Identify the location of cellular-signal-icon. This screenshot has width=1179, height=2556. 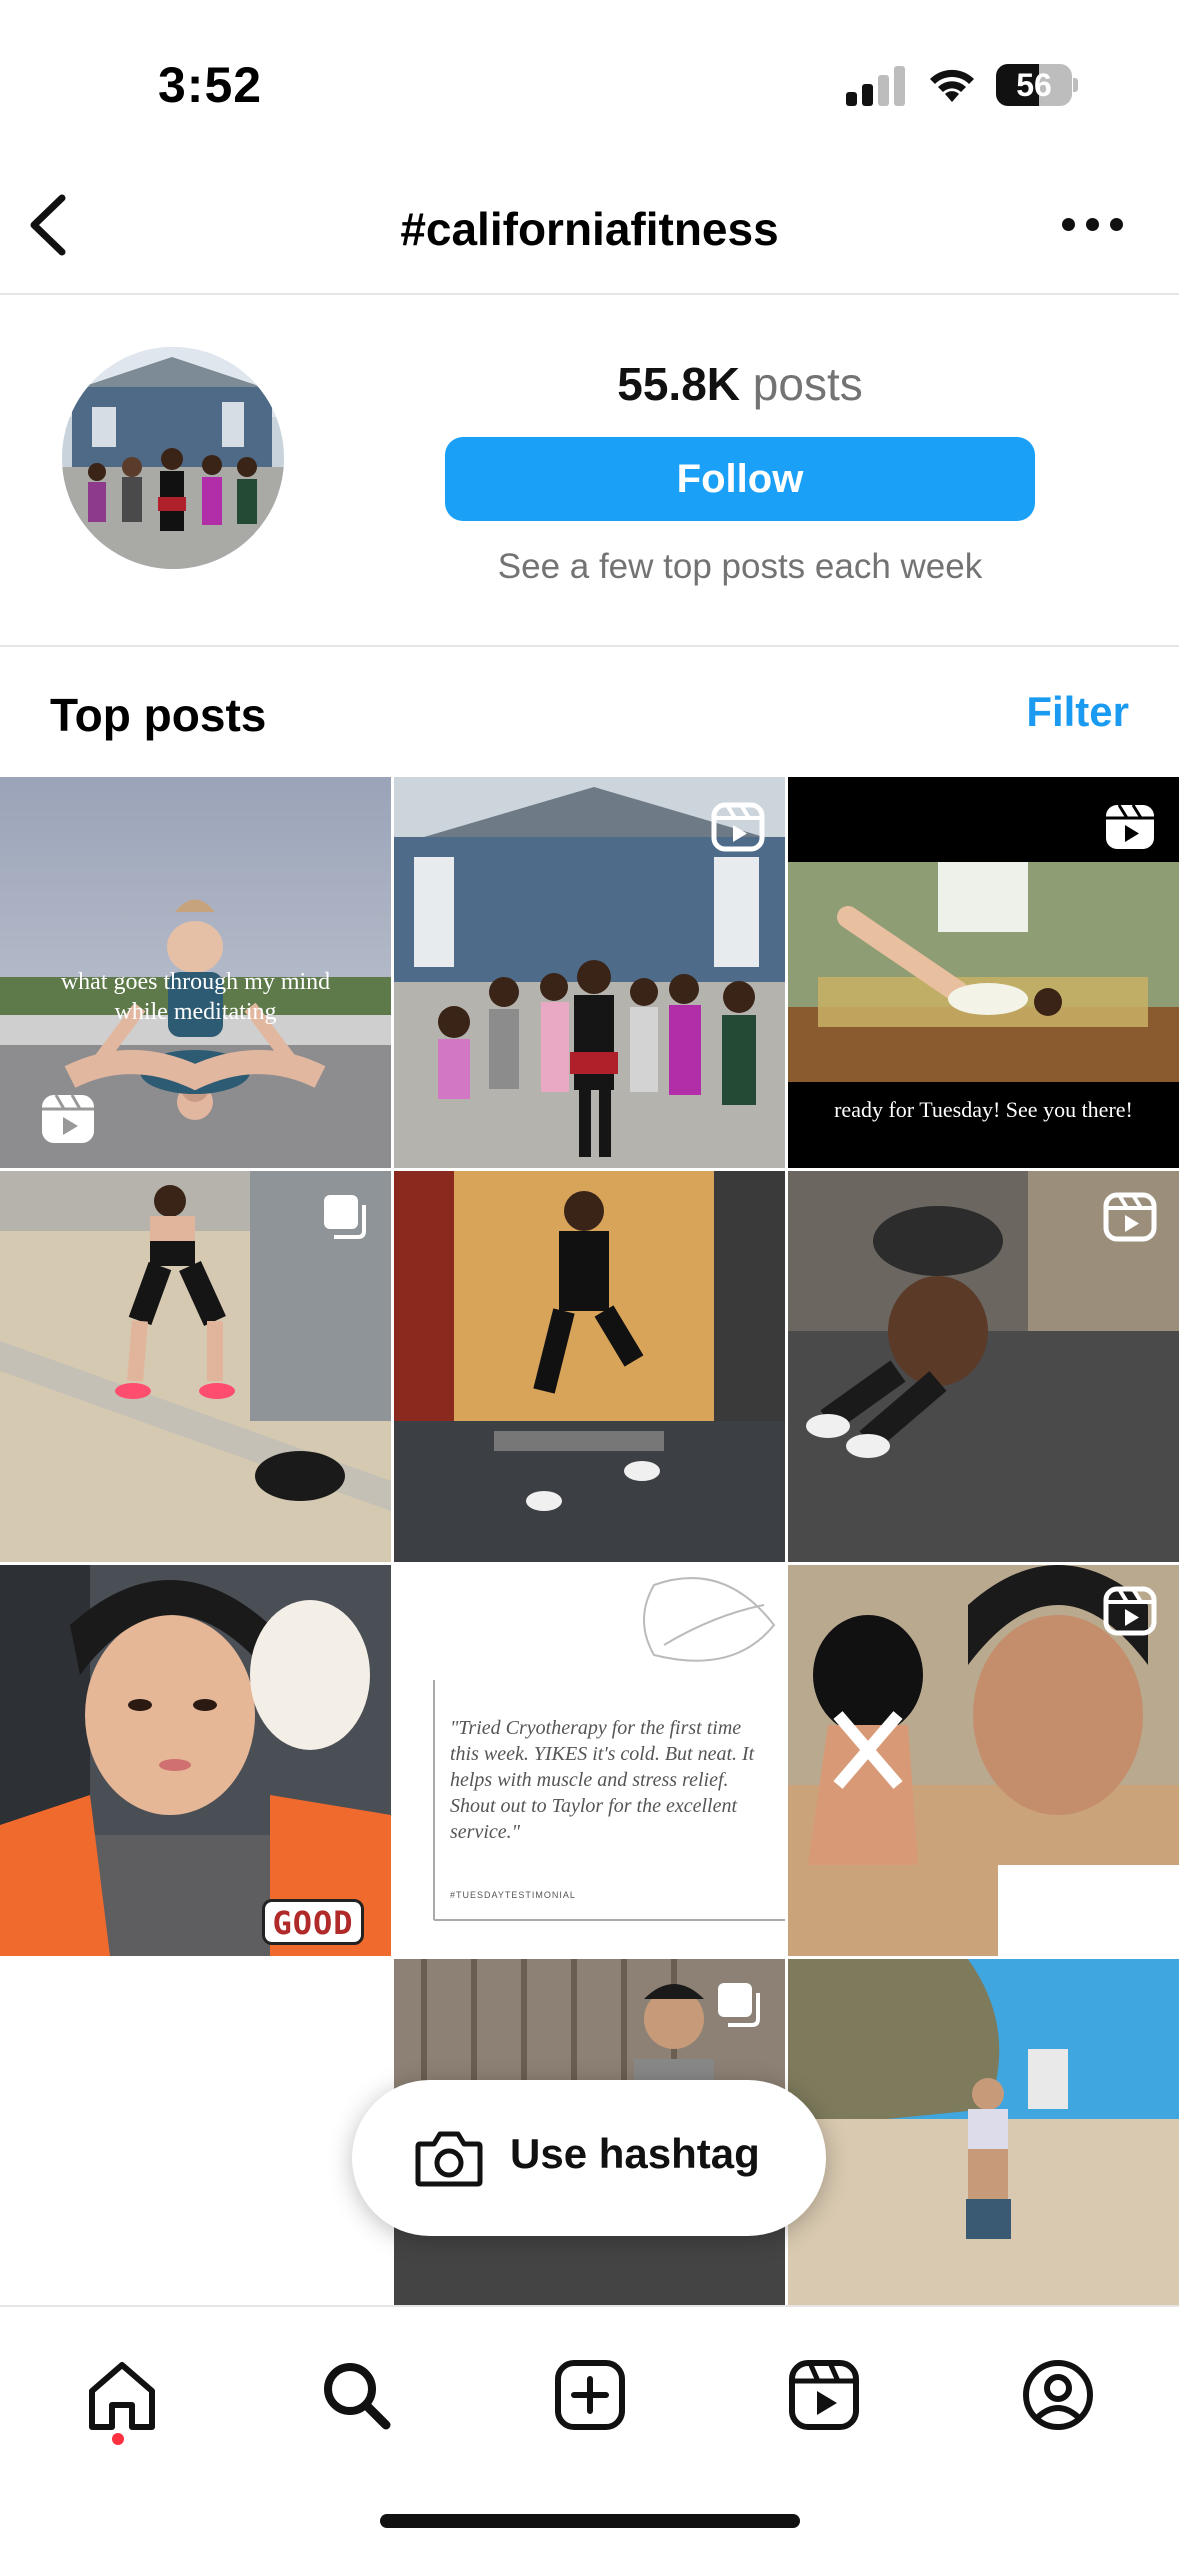
(876, 86).